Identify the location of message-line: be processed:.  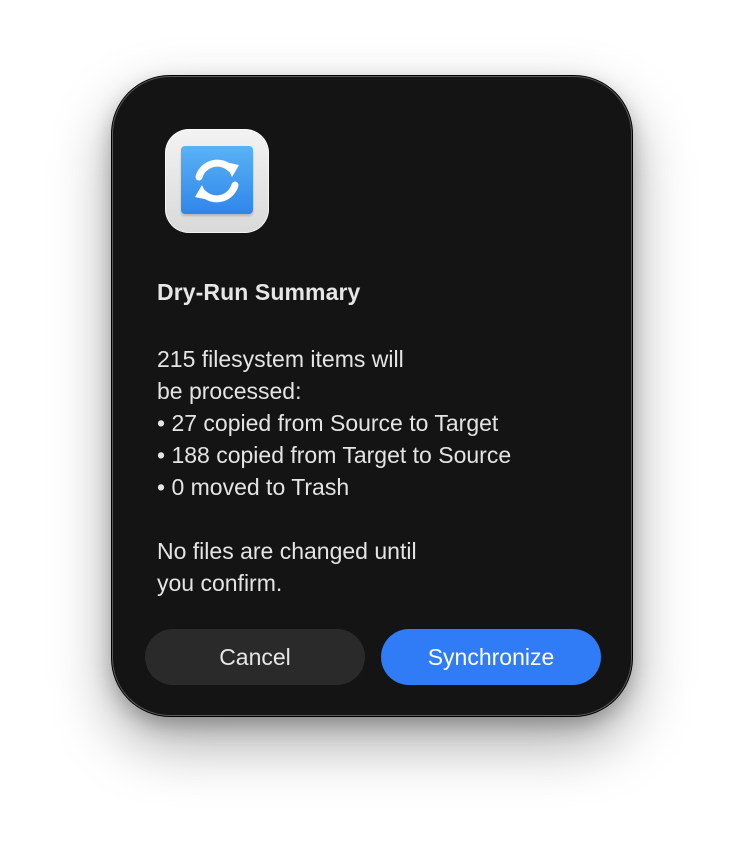
(229, 391).